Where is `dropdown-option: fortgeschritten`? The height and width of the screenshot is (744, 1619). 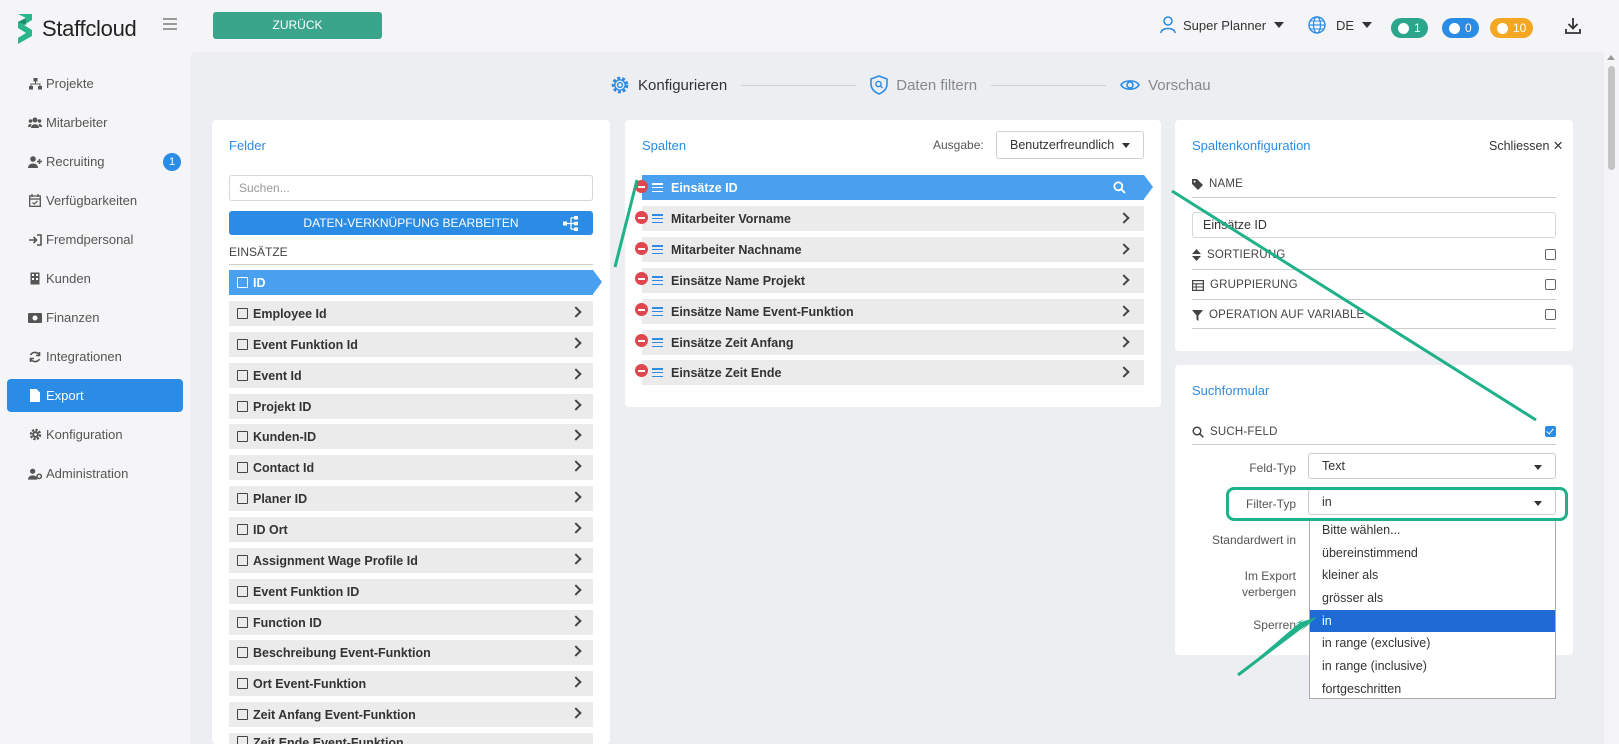 dropdown-option: fortgeschritten is located at coordinates (1432, 689).